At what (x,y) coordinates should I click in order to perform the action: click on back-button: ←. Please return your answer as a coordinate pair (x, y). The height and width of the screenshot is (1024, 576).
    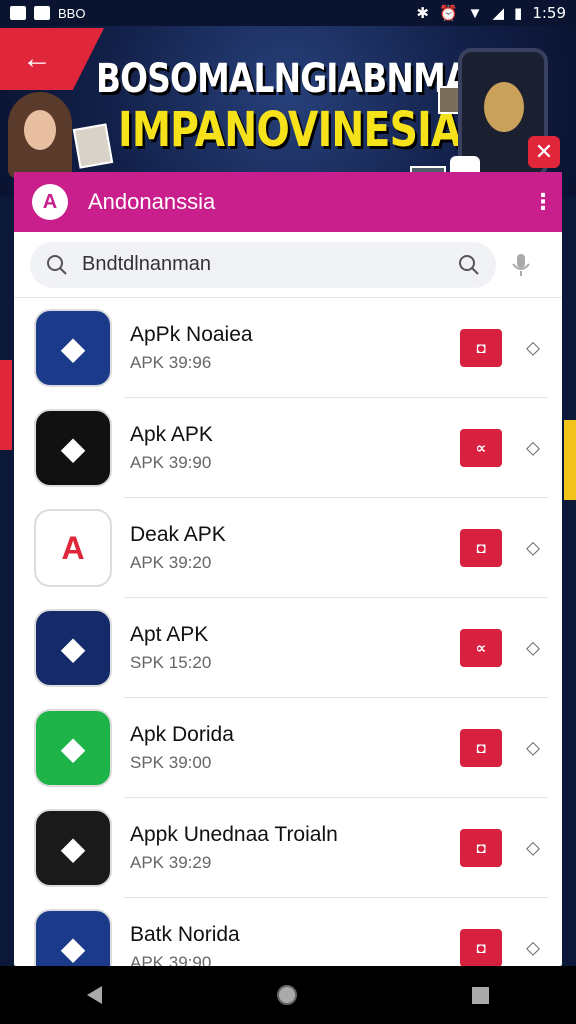
    Looking at the image, I should click on (52, 59).